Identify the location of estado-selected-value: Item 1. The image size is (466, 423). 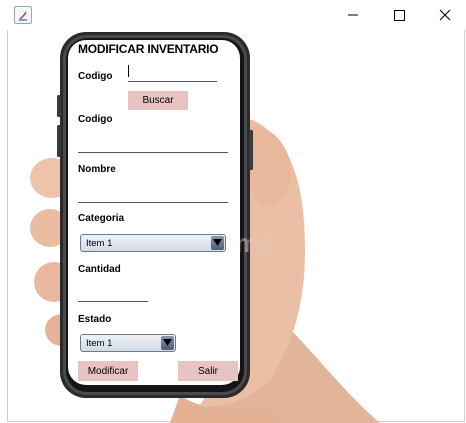
(99, 343).